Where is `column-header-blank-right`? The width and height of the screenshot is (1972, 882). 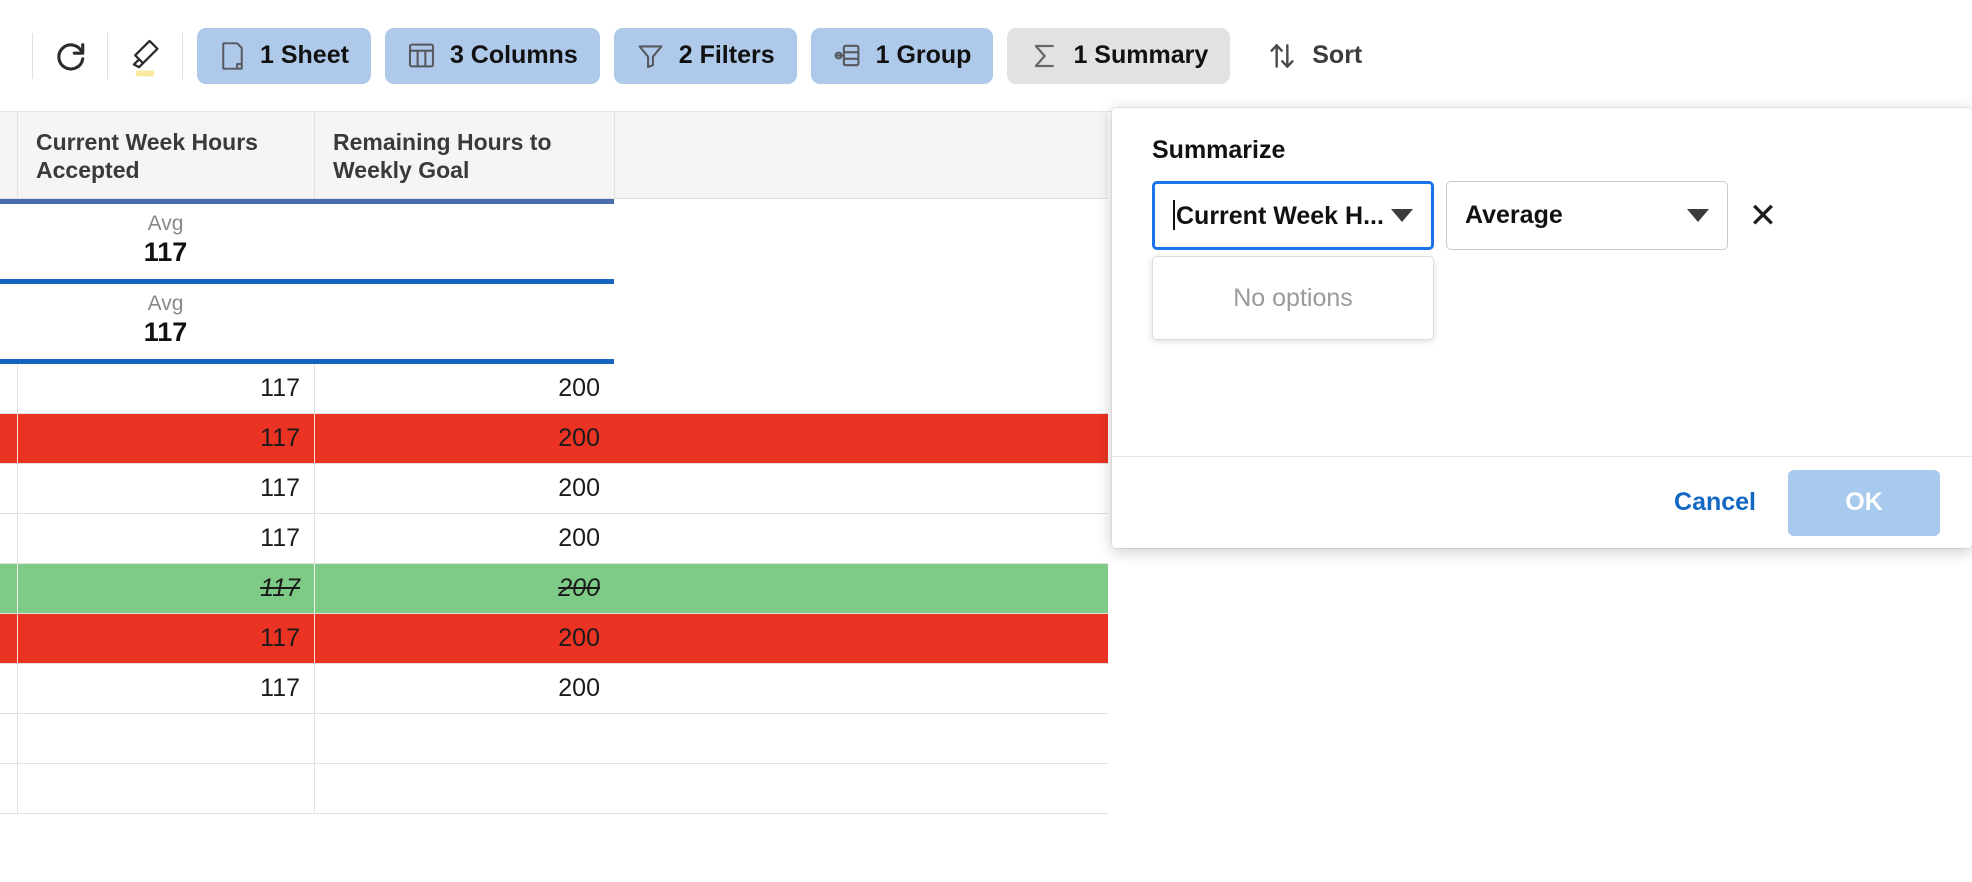 column-header-blank-right is located at coordinates (861, 155).